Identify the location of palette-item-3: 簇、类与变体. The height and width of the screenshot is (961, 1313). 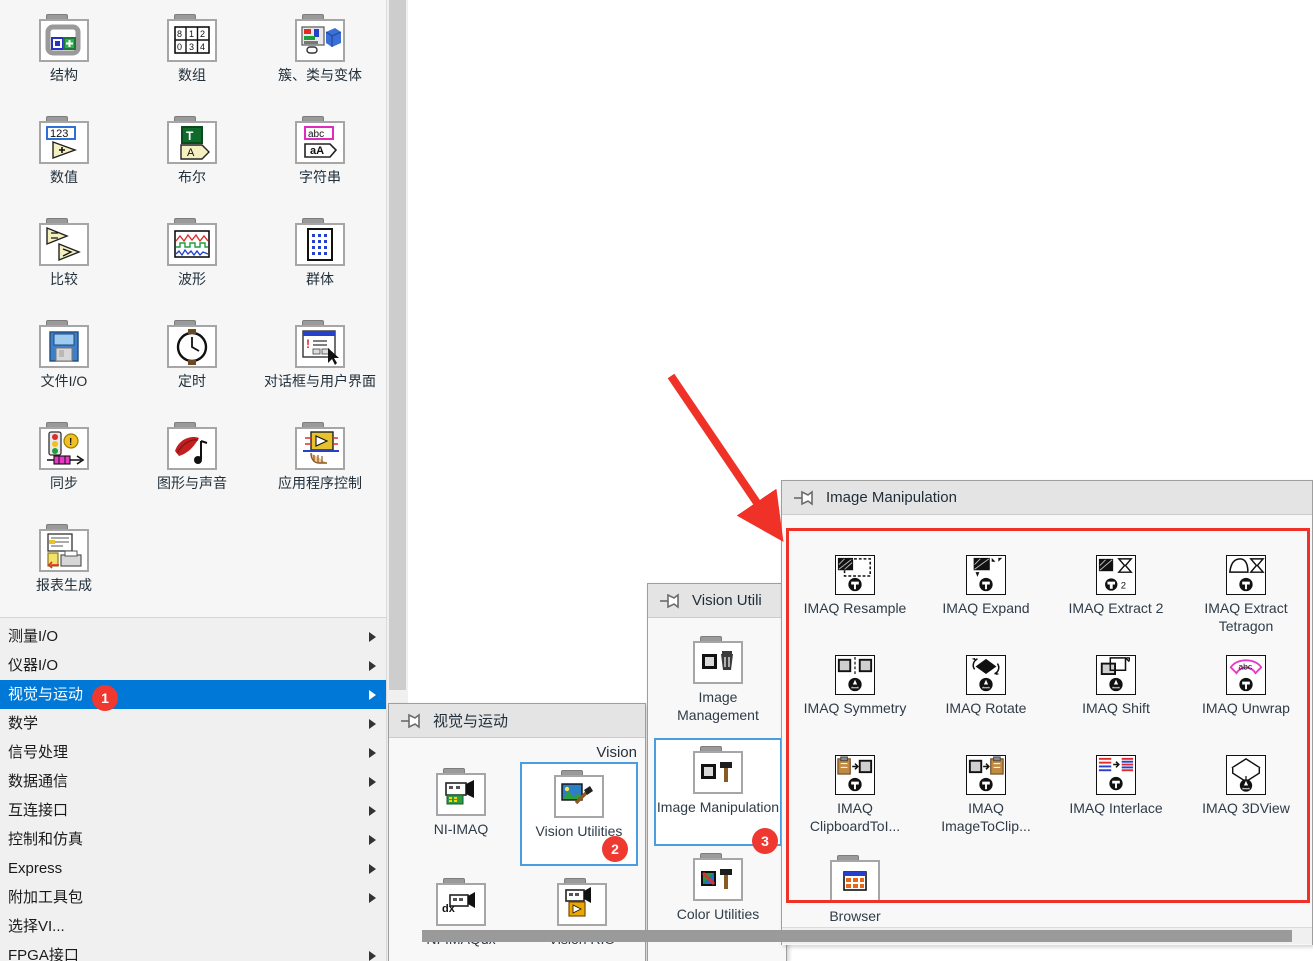
(320, 57).